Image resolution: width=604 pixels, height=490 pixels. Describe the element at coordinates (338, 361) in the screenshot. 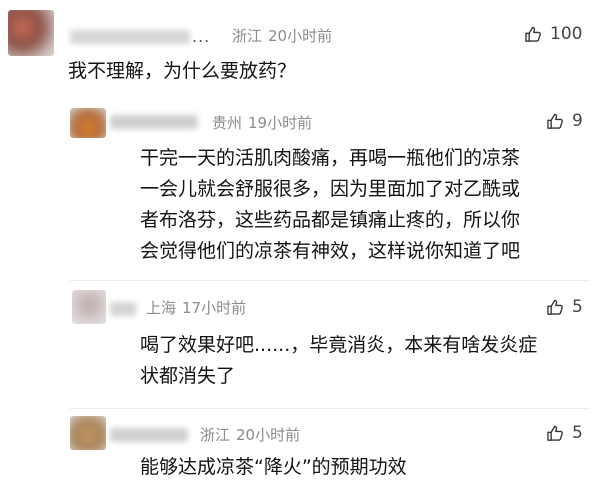

I see `comment-text: 喝了效果好吧......，毕竟消炎，本来有啥发炎症 状都消失了` at that location.